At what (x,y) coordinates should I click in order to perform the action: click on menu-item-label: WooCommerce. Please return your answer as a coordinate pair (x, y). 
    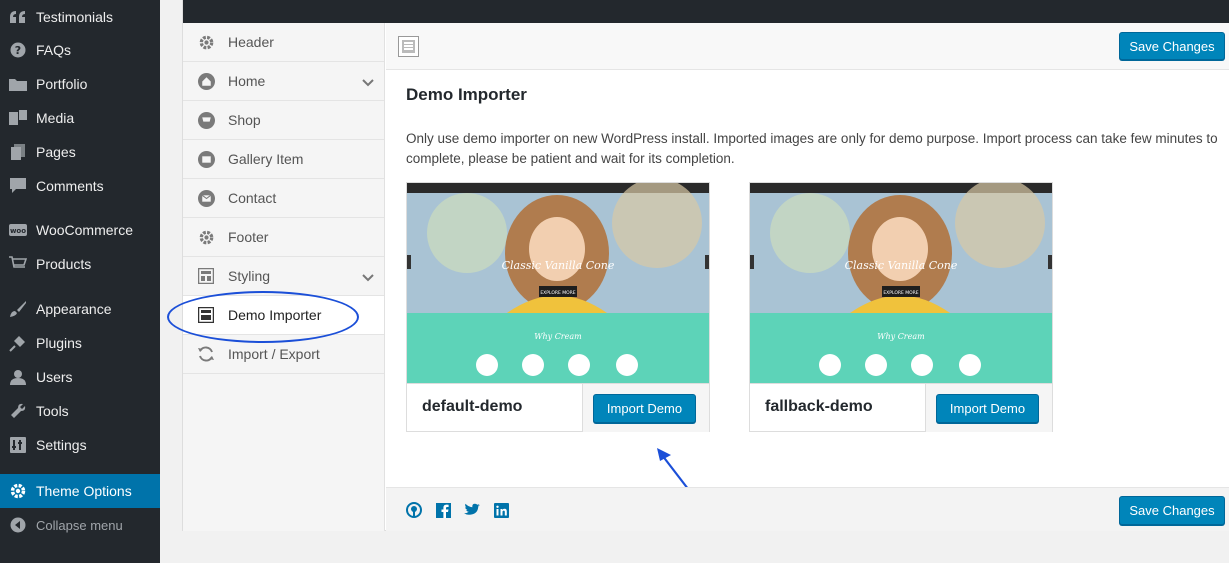
    Looking at the image, I should click on (84, 230).